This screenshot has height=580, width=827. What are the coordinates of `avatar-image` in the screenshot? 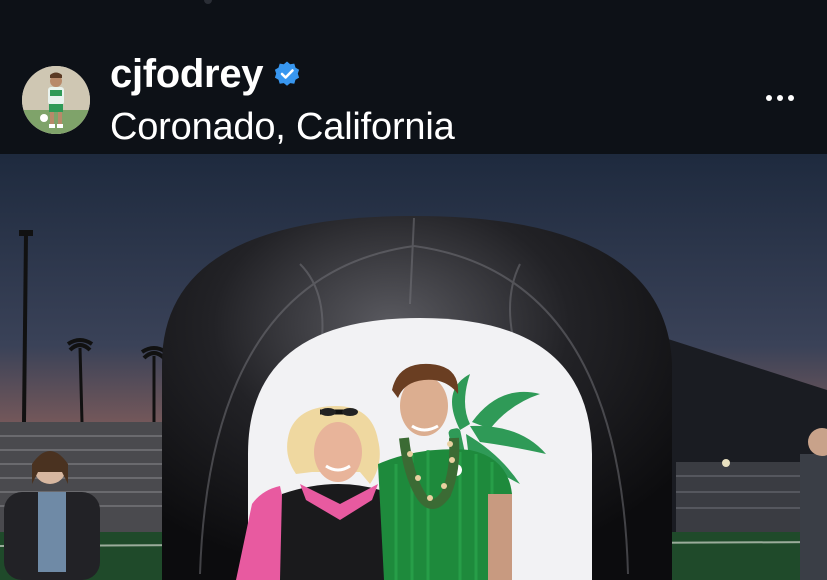 It's located at (56, 100).